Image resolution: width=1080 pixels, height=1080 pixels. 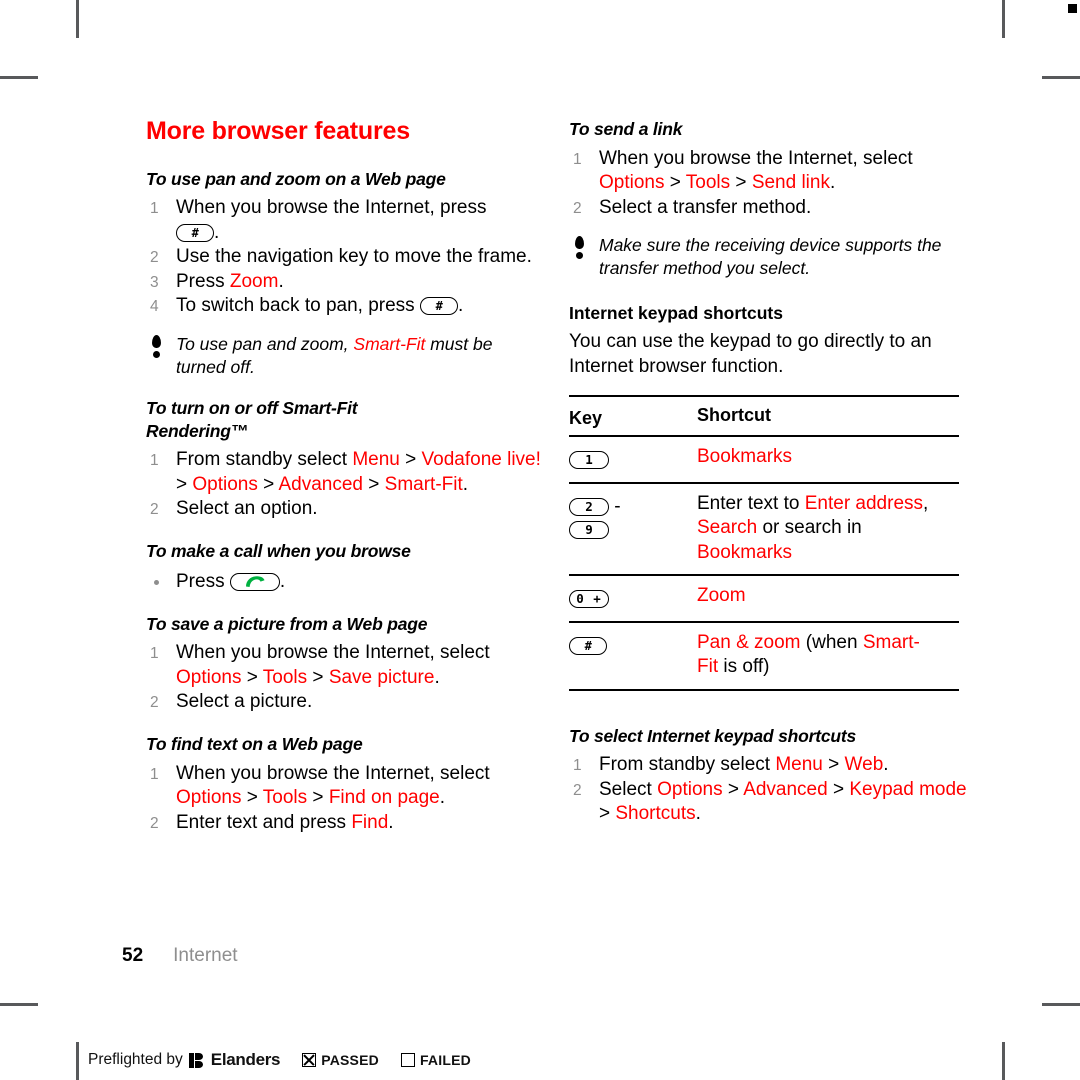 I want to click on step-item: Enter text and press Find., so click(x=346, y=823).